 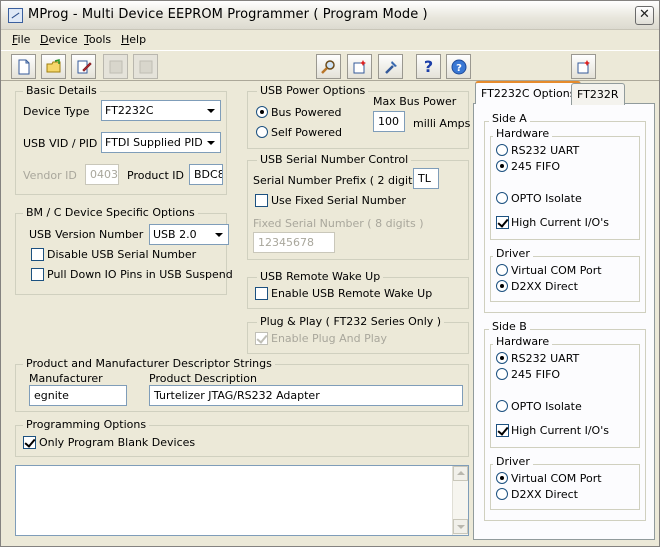 I want to click on side-b-fifo-radio, so click(x=502, y=374).